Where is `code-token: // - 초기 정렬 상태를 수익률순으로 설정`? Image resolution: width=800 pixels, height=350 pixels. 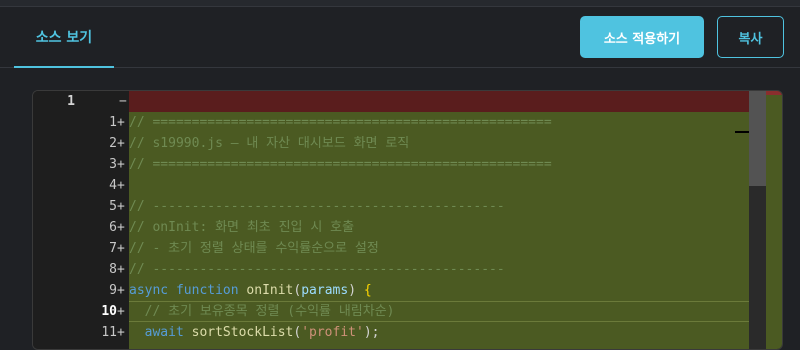 code-token: // - 초기 정렬 상태를 수익률순으로 설정 is located at coordinates (254, 248).